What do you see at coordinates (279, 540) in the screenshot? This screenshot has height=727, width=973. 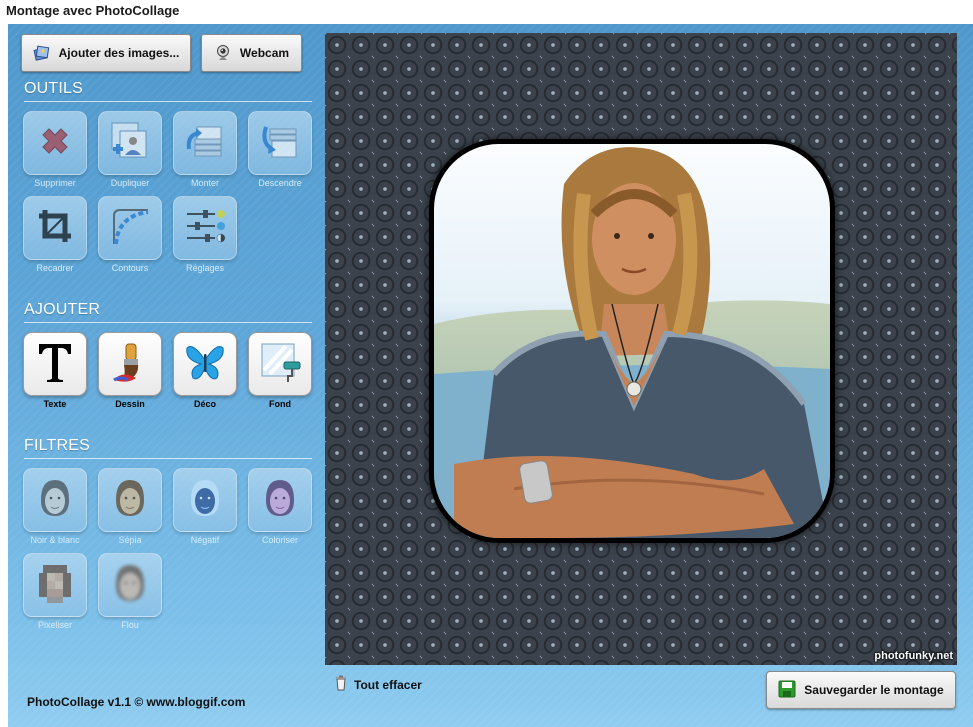 I see `tool-label: Coloriser` at bounding box center [279, 540].